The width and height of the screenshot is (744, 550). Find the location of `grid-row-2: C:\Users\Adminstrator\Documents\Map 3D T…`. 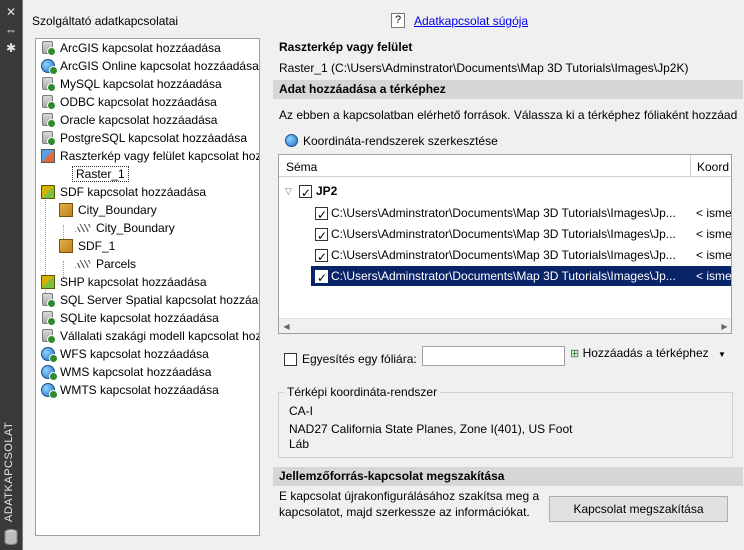

grid-row-2: C:\Users\Adminstrator\Documents\Map 3D T… is located at coordinates (505, 235).